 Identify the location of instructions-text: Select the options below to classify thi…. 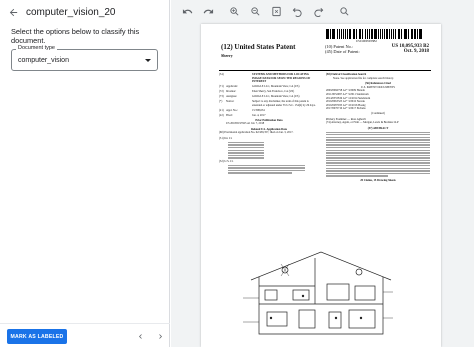
(75, 36).